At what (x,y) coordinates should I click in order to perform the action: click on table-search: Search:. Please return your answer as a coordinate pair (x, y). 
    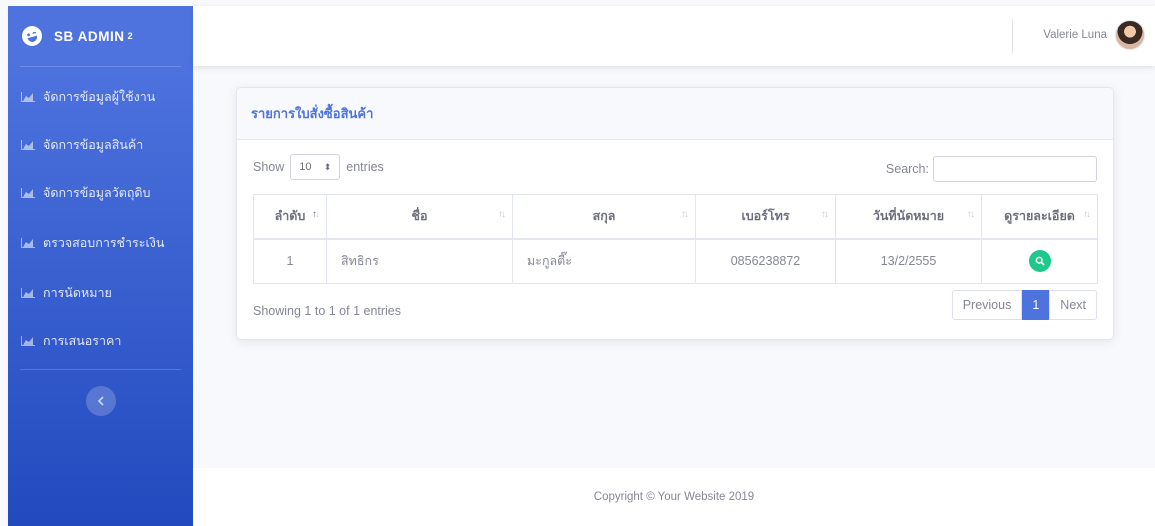
    Looking at the image, I should click on (991, 169).